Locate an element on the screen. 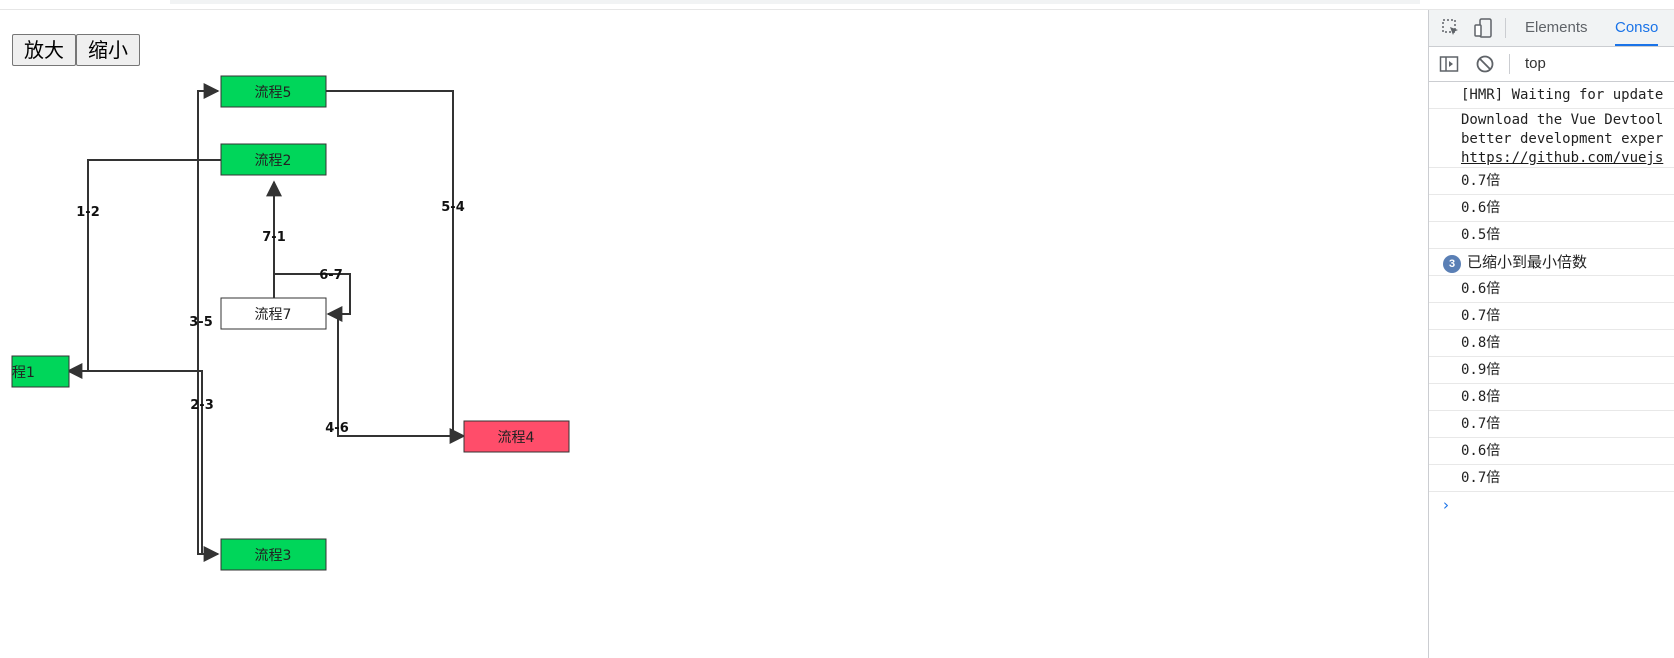 This screenshot has width=1674, height=658. node-flow4: 流程4 is located at coordinates (516, 436).